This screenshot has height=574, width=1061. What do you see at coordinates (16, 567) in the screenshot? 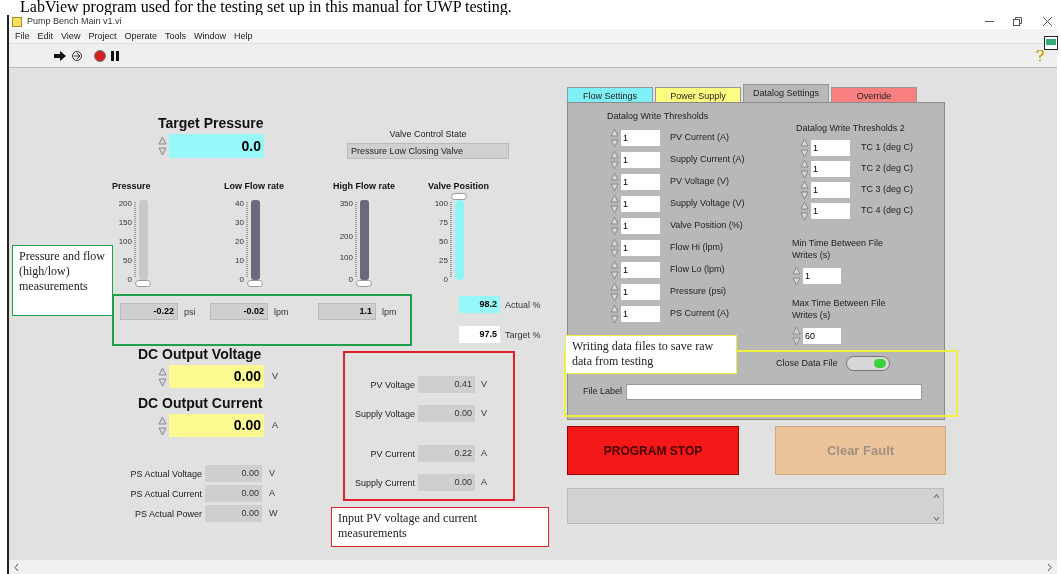
I see `scroll-left-icon` at bounding box center [16, 567].